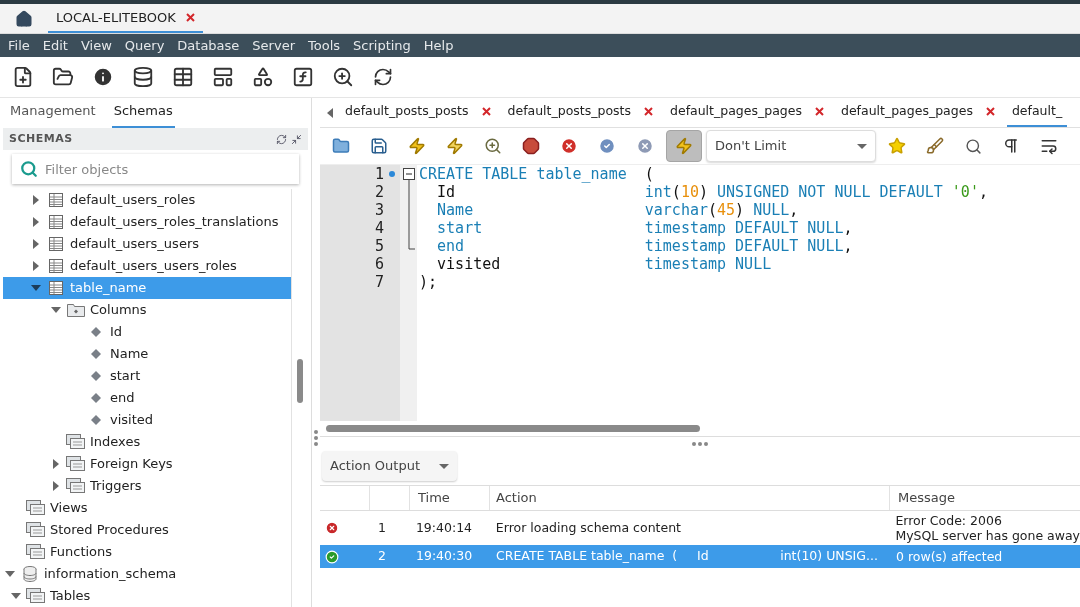  I want to click on menu-item: Help, so click(438, 45).